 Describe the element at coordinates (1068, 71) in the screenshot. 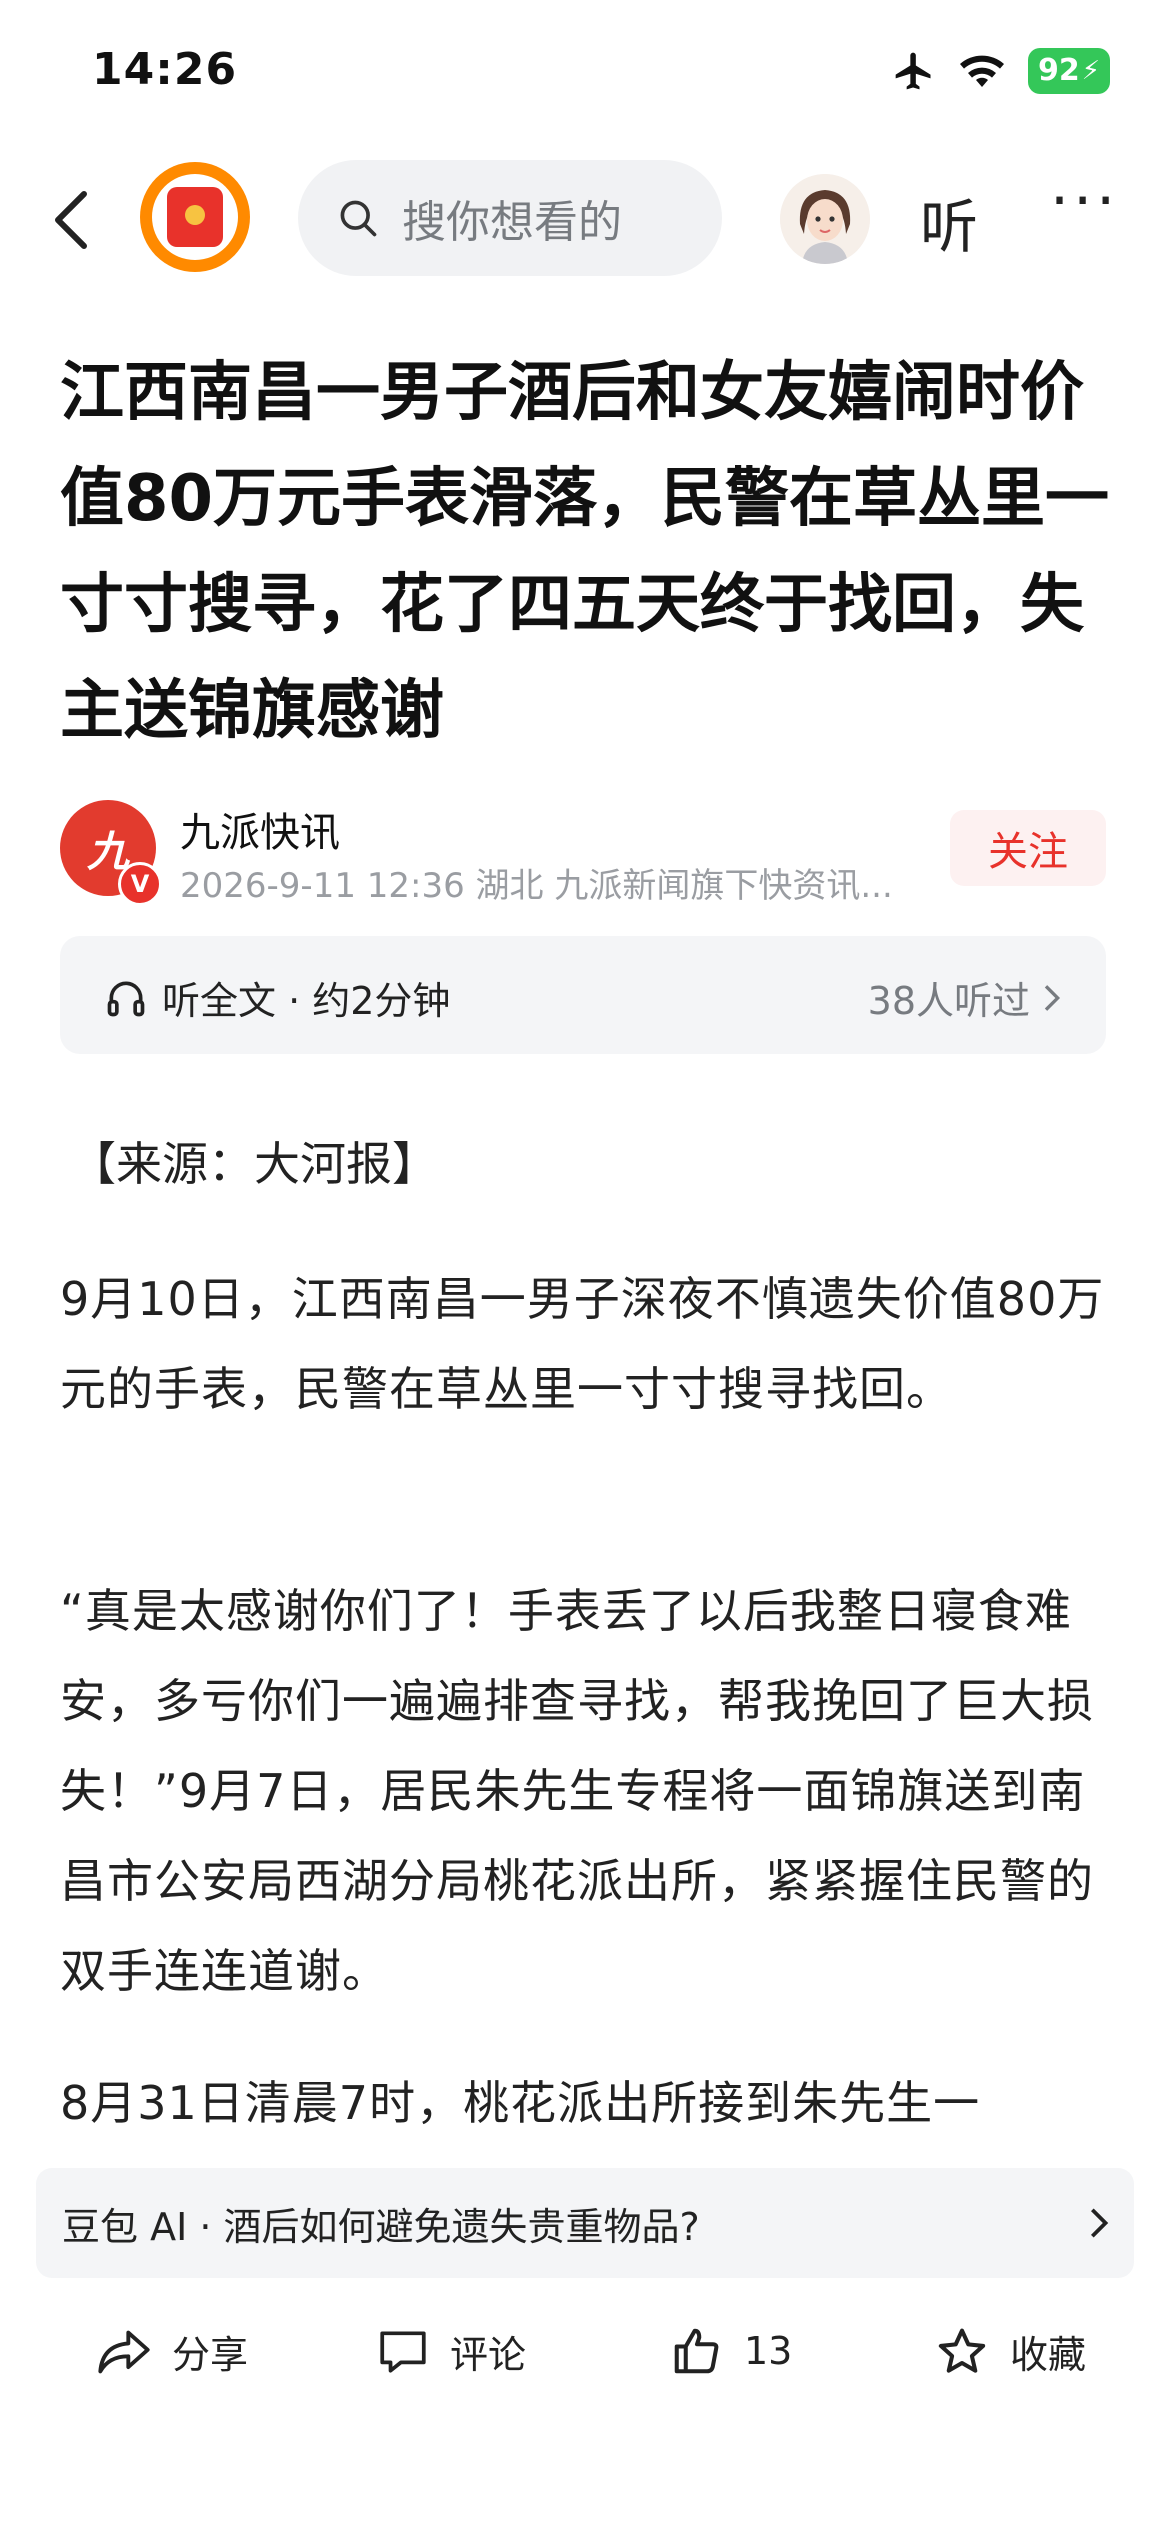

I see `battery-indicator: 92 ⚡` at that location.